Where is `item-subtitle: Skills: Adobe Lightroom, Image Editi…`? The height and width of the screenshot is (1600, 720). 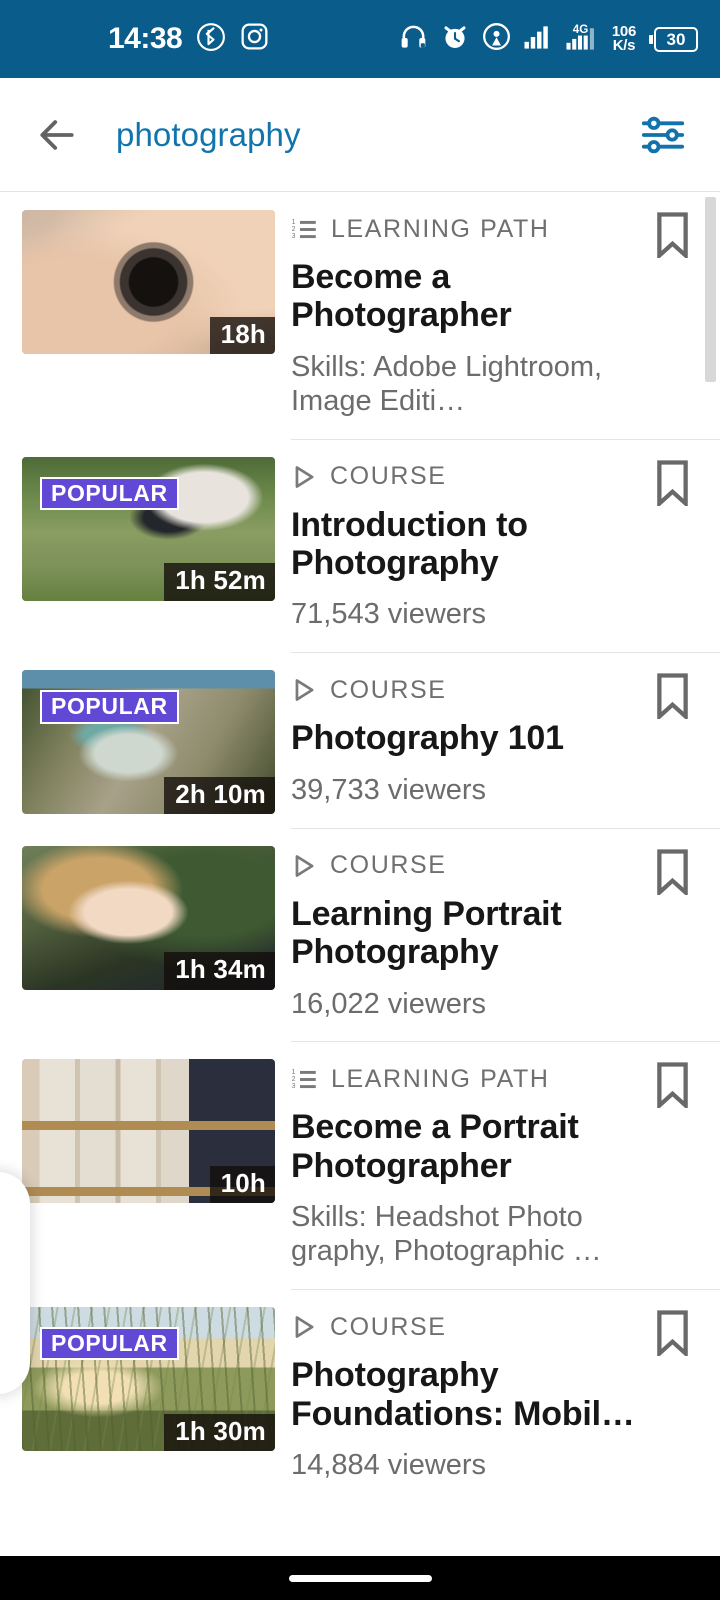
item-subtitle: Skills: Adobe Lightroom, Image Editi… is located at coordinates (447, 383).